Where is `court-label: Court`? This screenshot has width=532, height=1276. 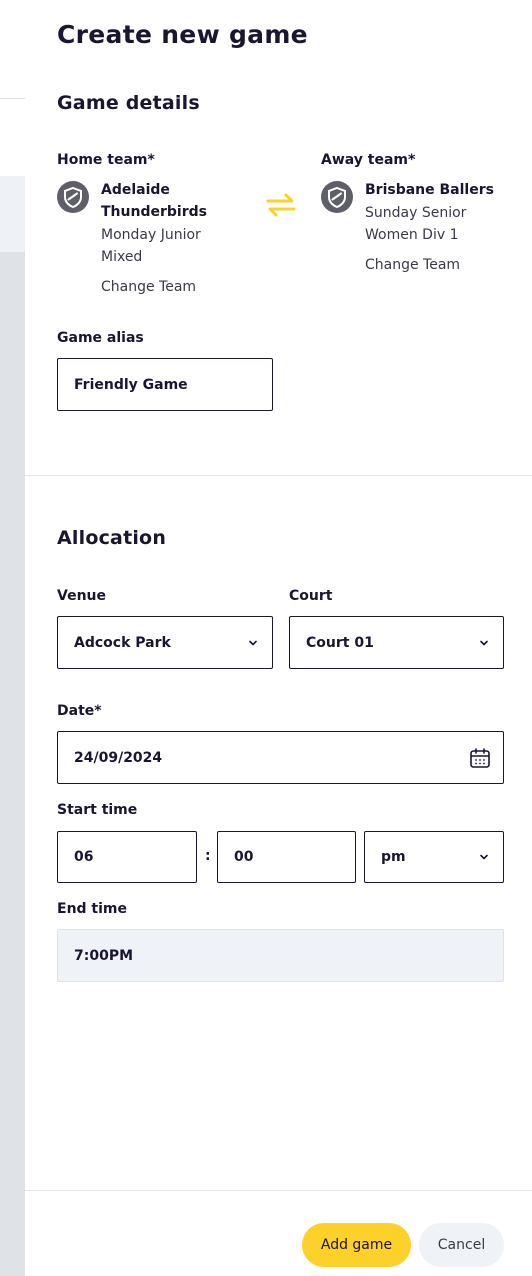
court-label: Court is located at coordinates (311, 596).